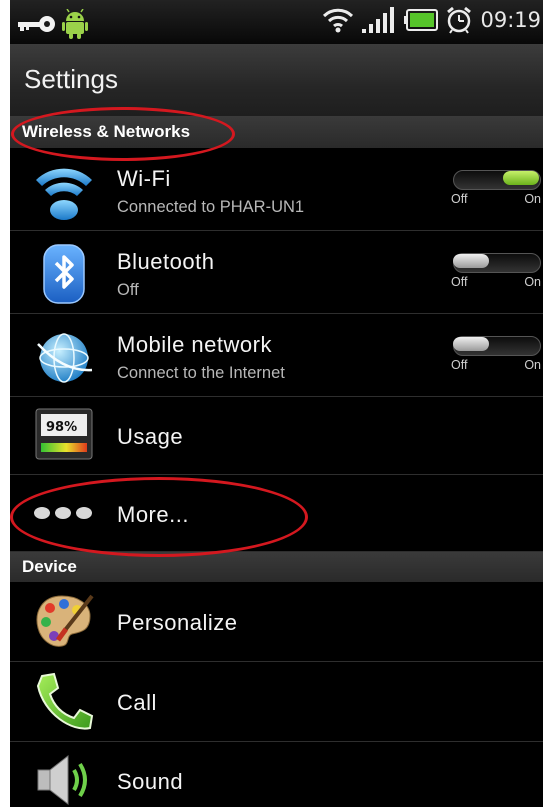 Image resolution: width=543 pixels, height=807 pixels. Describe the element at coordinates (276, 272) in the screenshot. I see `settings-item-bluetooth: Bluetooth Off Off On` at that location.